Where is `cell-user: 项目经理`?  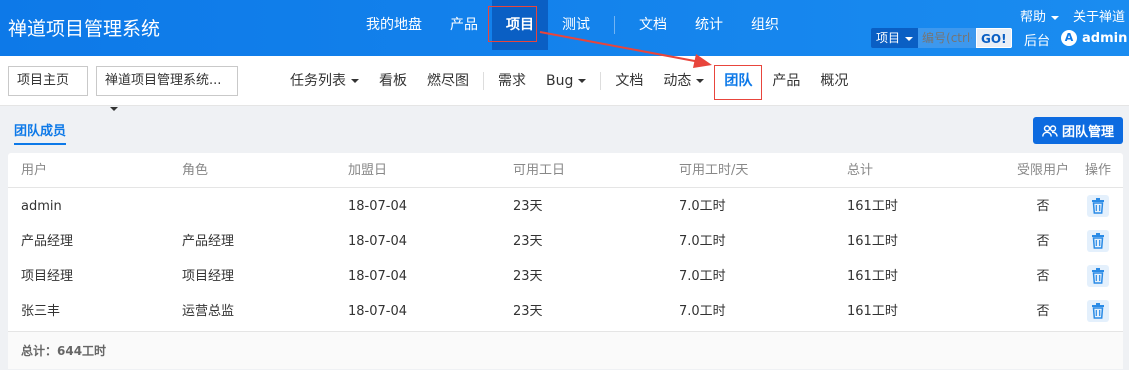 cell-user: 项目经理 is located at coordinates (47, 276).